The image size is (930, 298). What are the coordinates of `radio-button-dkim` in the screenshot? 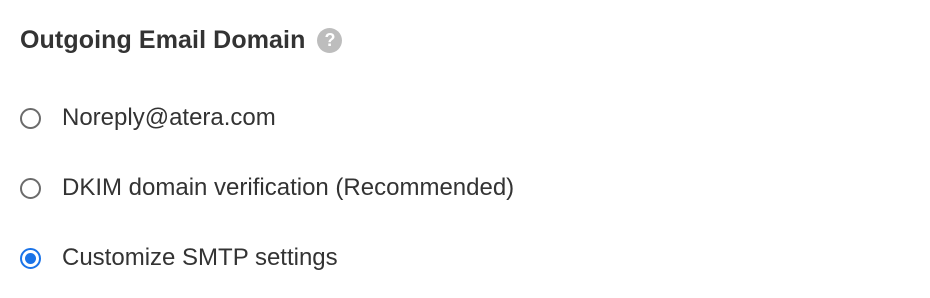 It's located at (30, 188).